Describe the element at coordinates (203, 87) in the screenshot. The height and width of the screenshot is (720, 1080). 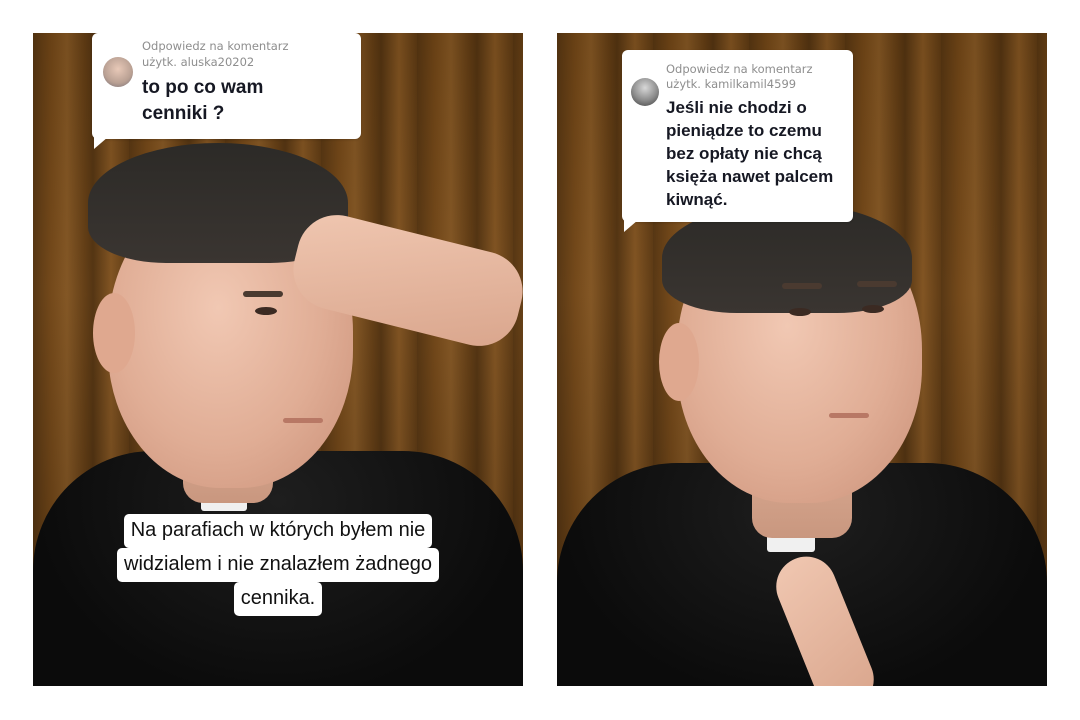
I see `reply-text-line: to po co wam` at that location.